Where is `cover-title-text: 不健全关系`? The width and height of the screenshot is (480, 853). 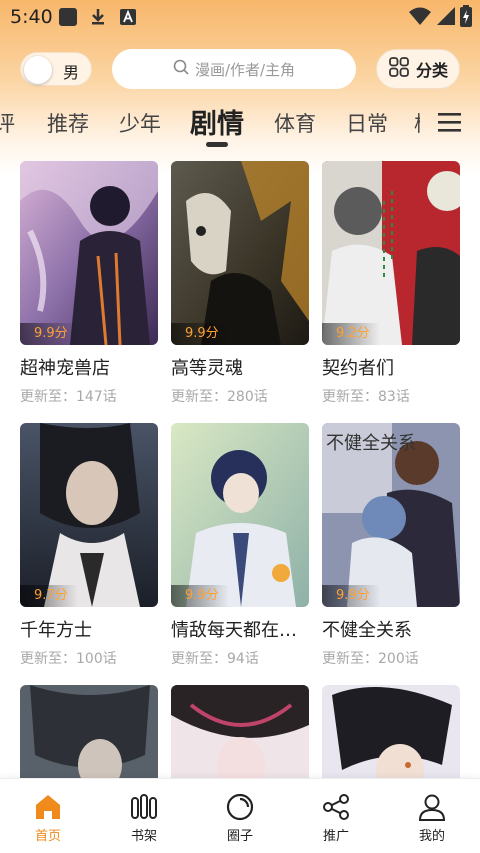
cover-title-text: 不健全关系 is located at coordinates (371, 443).